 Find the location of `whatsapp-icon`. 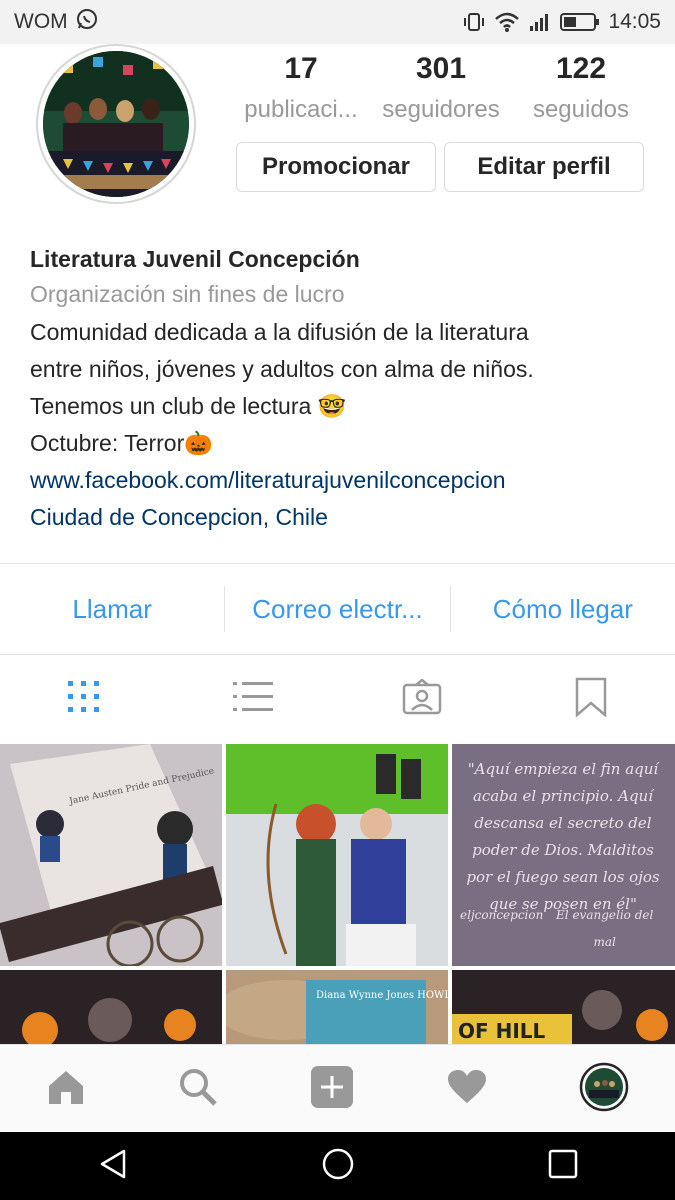

whatsapp-icon is located at coordinates (87, 22).